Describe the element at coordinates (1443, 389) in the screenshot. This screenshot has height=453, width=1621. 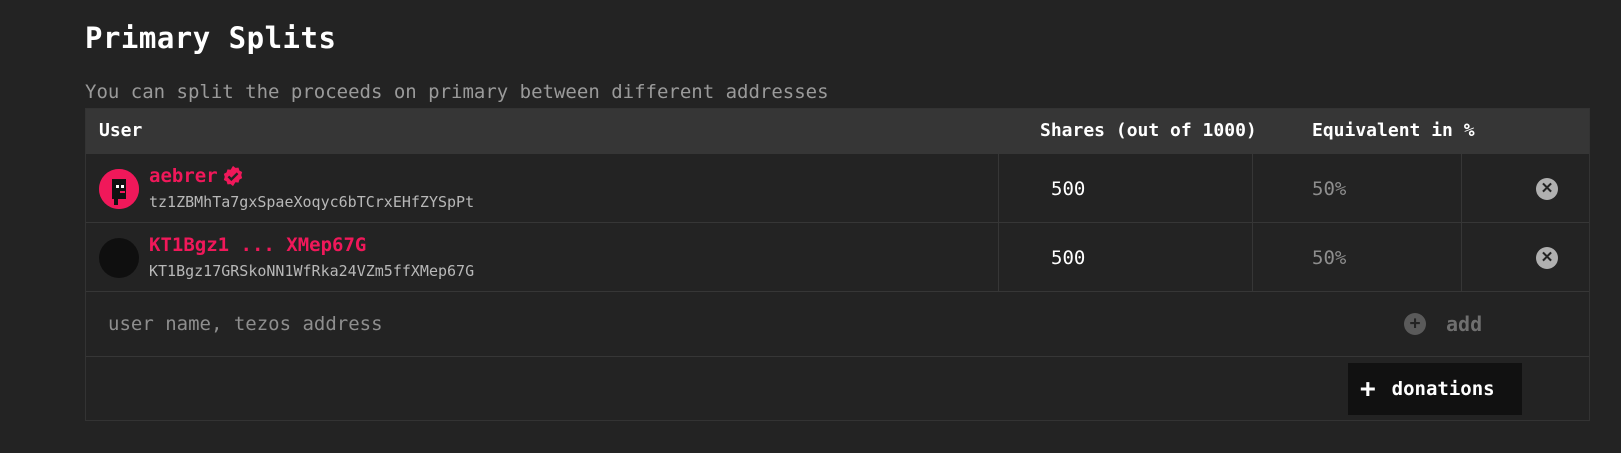
I see `donations-label: donations` at that location.